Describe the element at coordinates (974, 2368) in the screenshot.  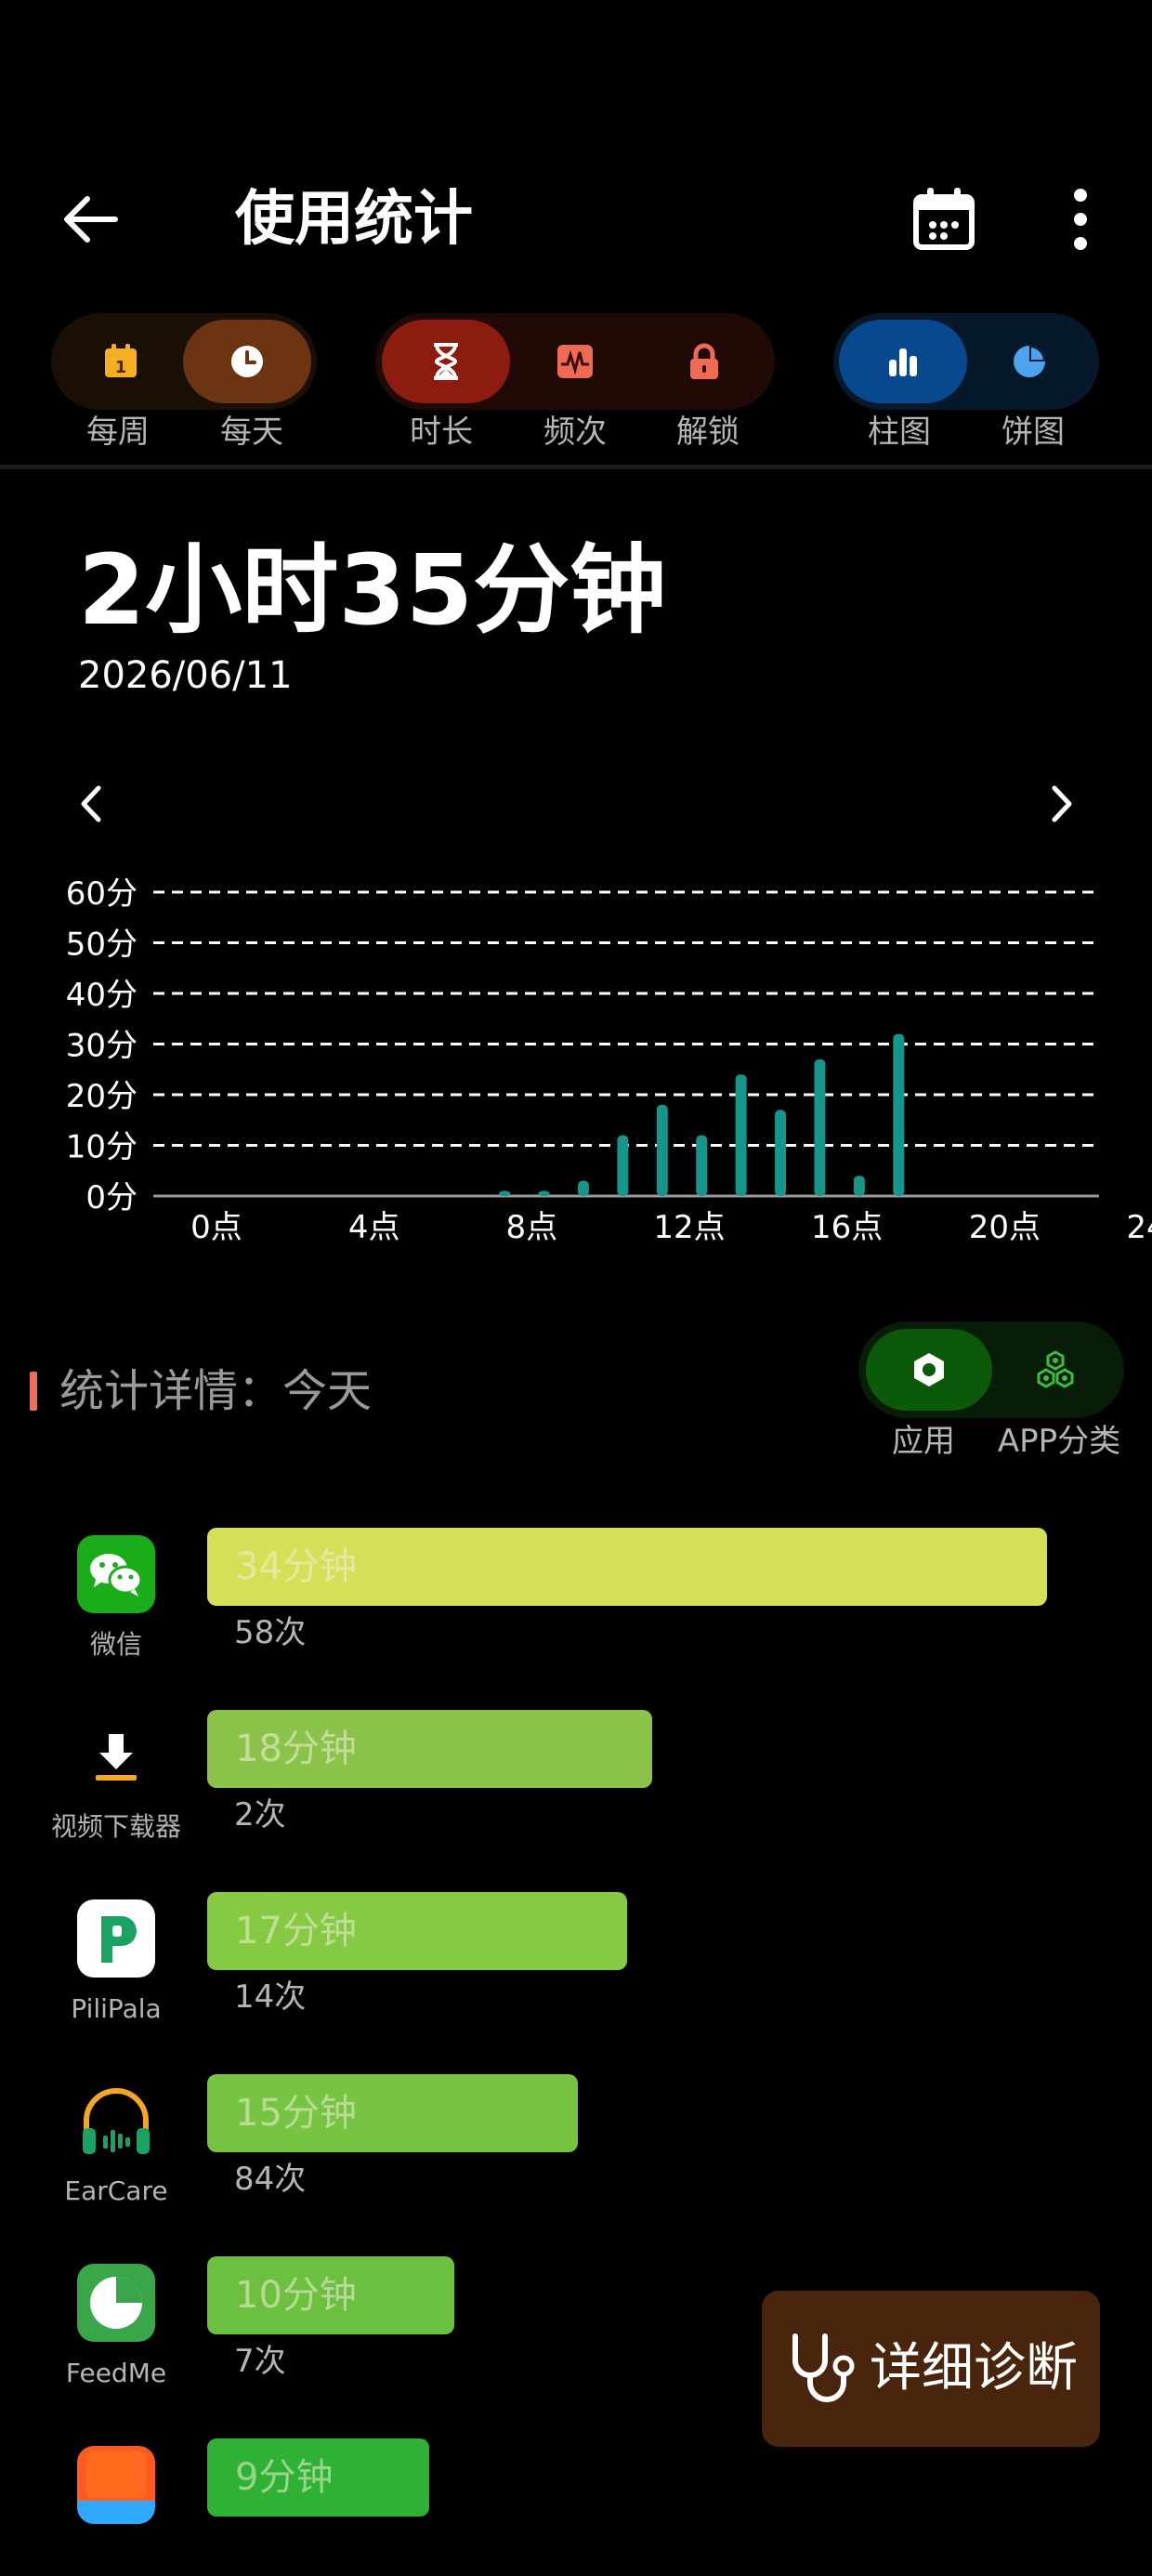
I see `detailed-diagnosis-label: 详细诊断` at that location.